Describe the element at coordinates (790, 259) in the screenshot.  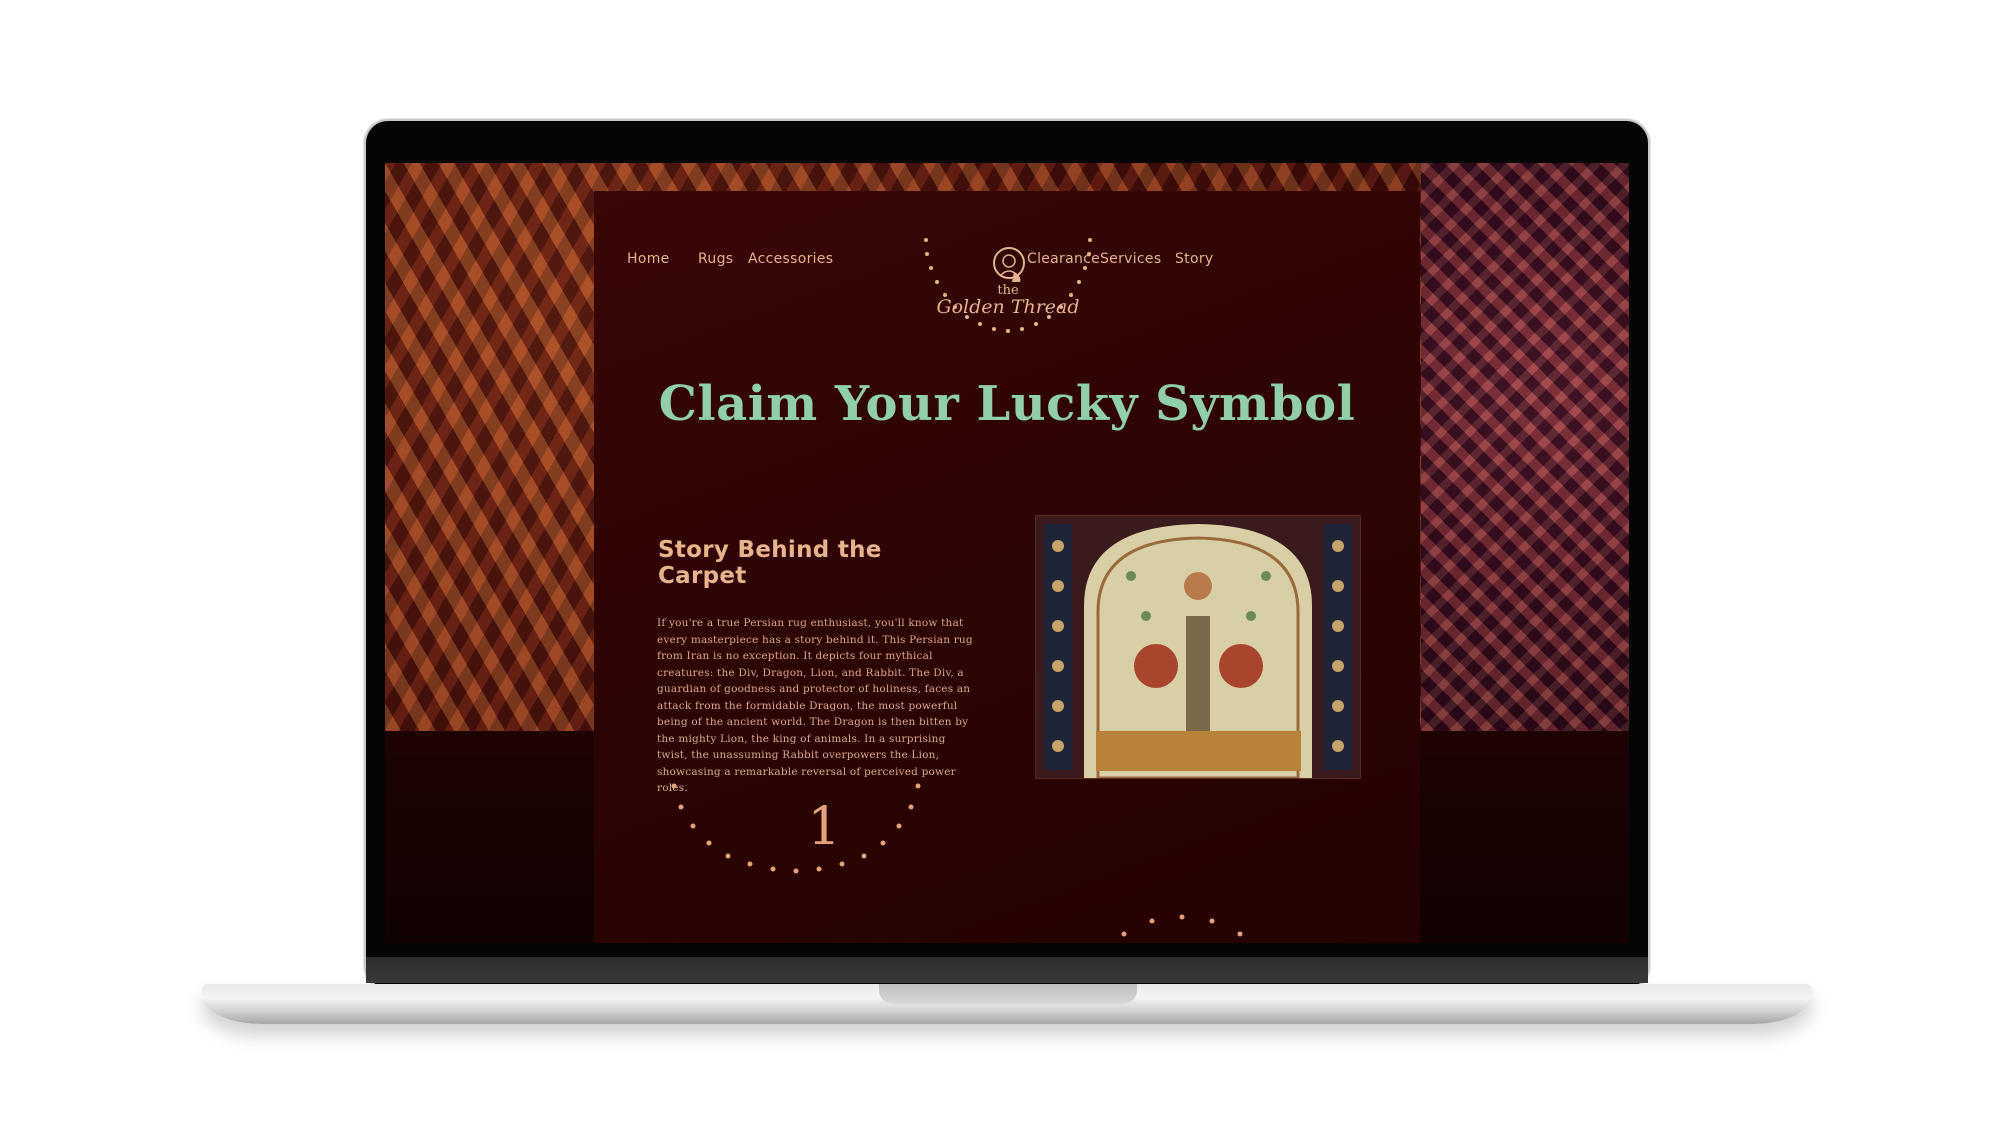
I see `nav-accessories: Accessories` at that location.